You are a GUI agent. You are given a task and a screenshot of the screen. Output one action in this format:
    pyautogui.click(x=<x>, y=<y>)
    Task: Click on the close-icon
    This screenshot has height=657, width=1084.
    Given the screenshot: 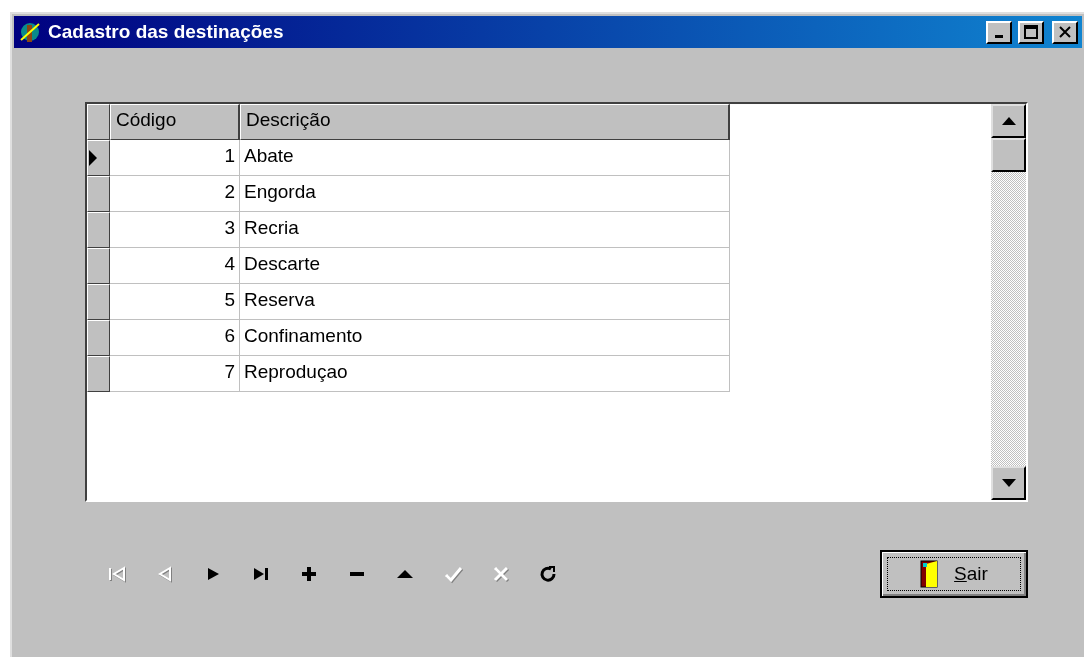 What is the action you would take?
    pyautogui.click(x=1065, y=32)
    